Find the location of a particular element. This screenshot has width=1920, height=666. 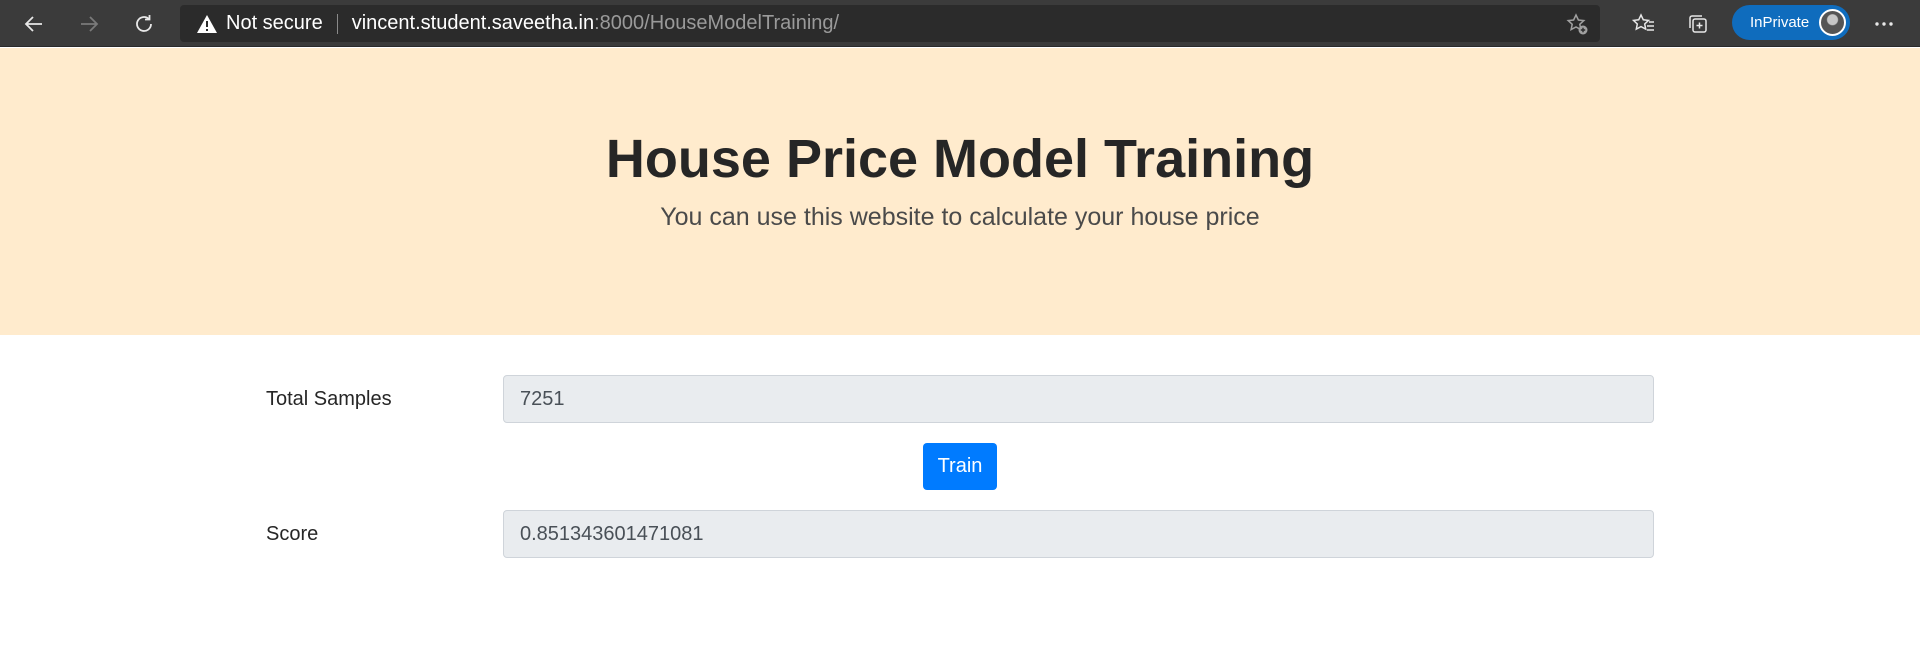

forward-button is located at coordinates (89, 24).